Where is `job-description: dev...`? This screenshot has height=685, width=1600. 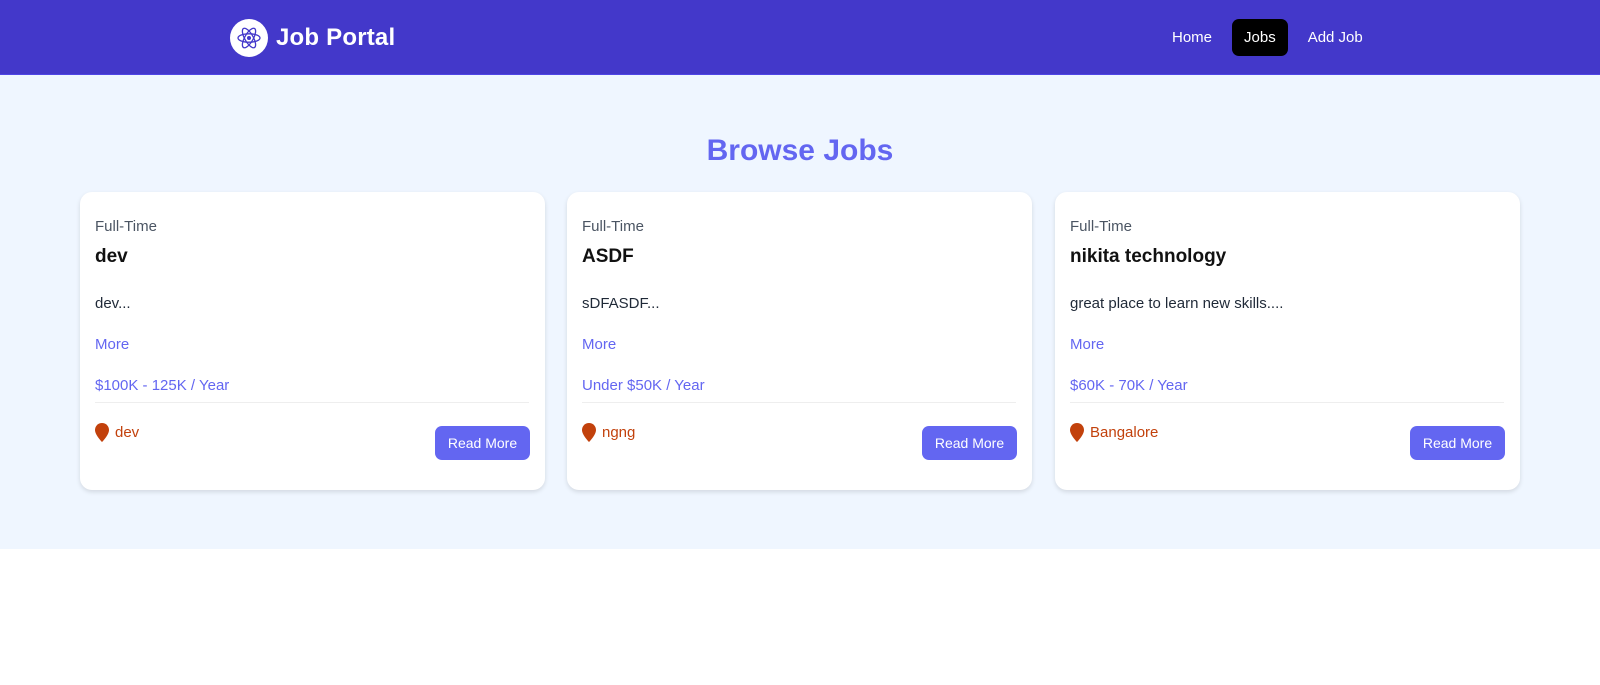
job-description: dev... is located at coordinates (113, 303).